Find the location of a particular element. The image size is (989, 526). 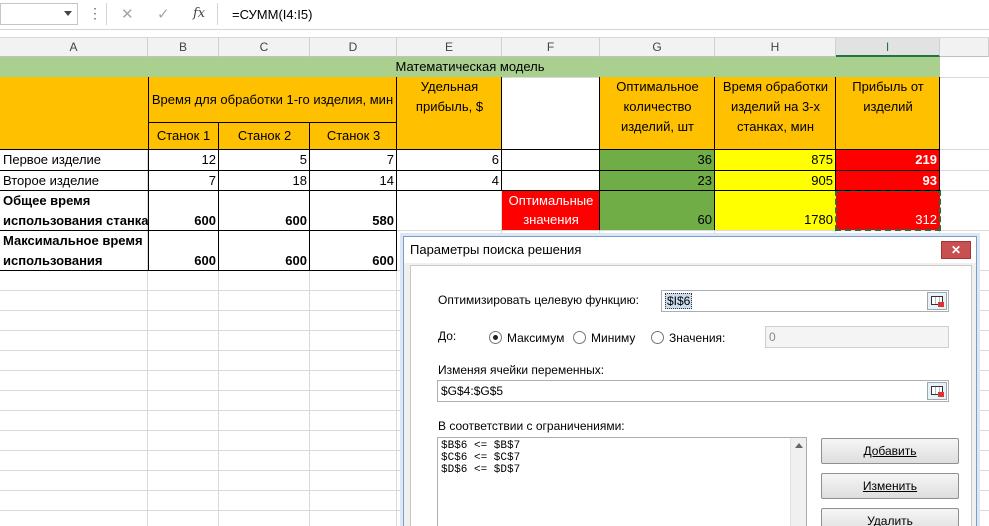

cell-h6: 1780 is located at coordinates (775, 210).